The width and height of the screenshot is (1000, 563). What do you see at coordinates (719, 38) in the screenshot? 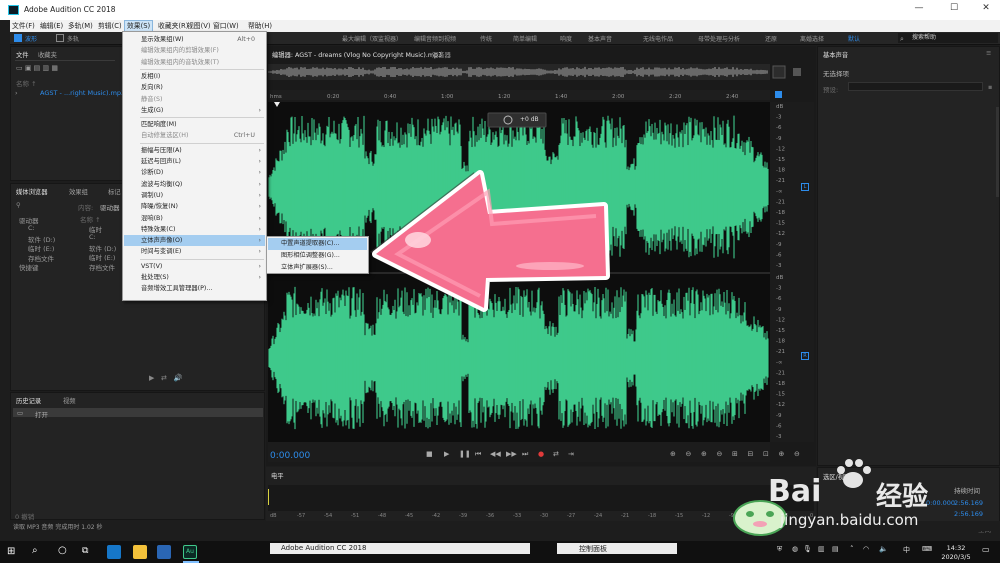
I see `workspace-mastering: 母带处理与分析` at bounding box center [719, 38].